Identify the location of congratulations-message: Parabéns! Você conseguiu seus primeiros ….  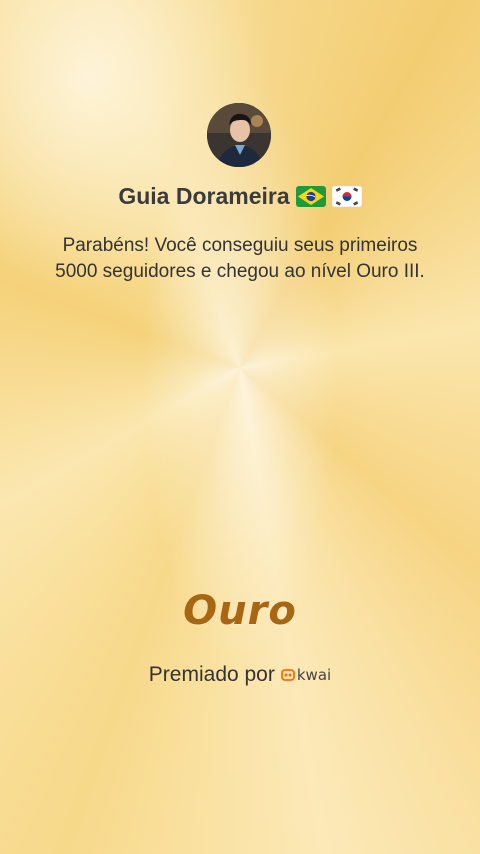
(240, 258).